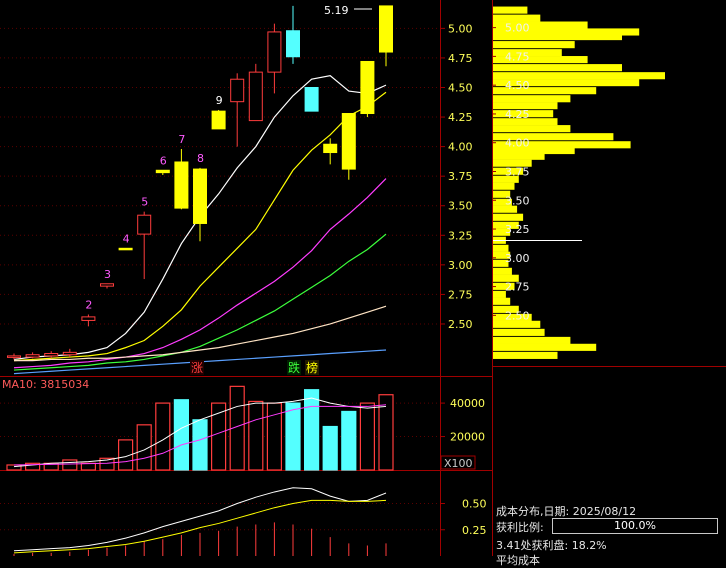 The height and width of the screenshot is (568, 726). I want to click on profit-ratio-value: 100.0%, so click(635, 525).